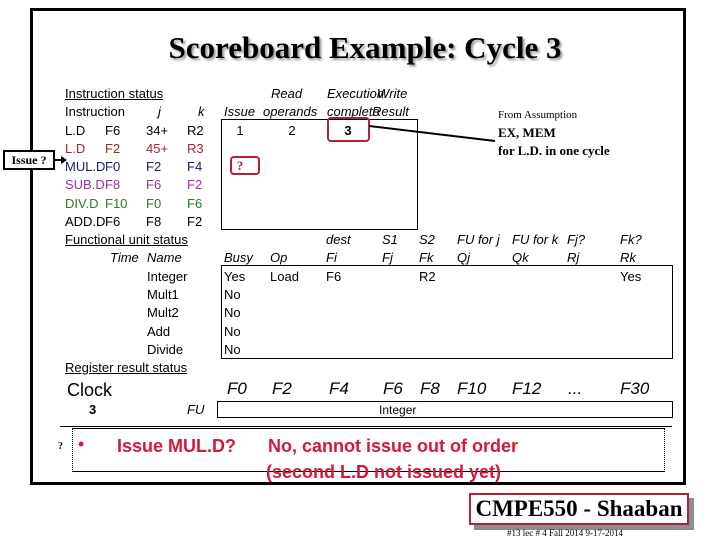 The image size is (720, 540). I want to click on instr-cell-op: DIV.D, so click(82, 203).